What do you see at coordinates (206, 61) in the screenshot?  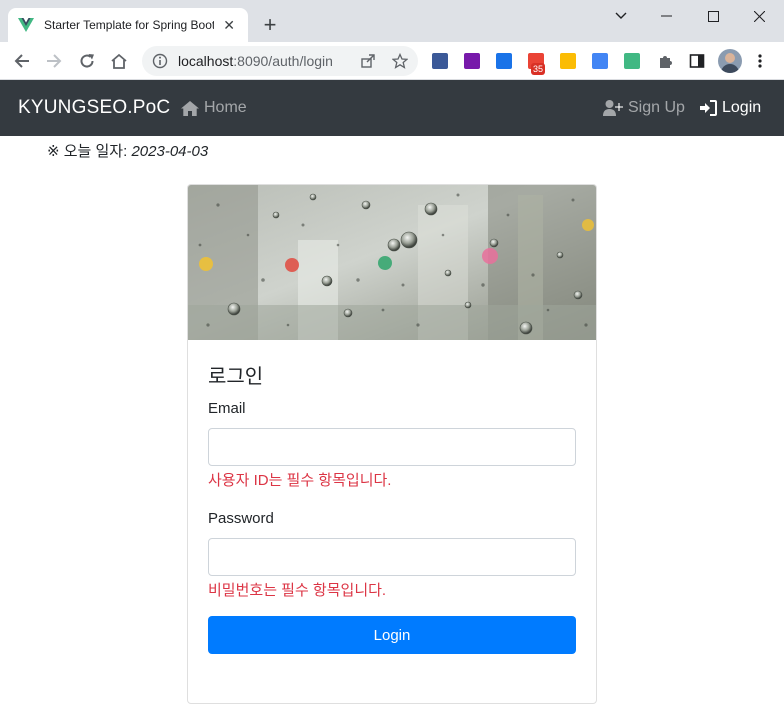 I see `url-host: localhost` at bounding box center [206, 61].